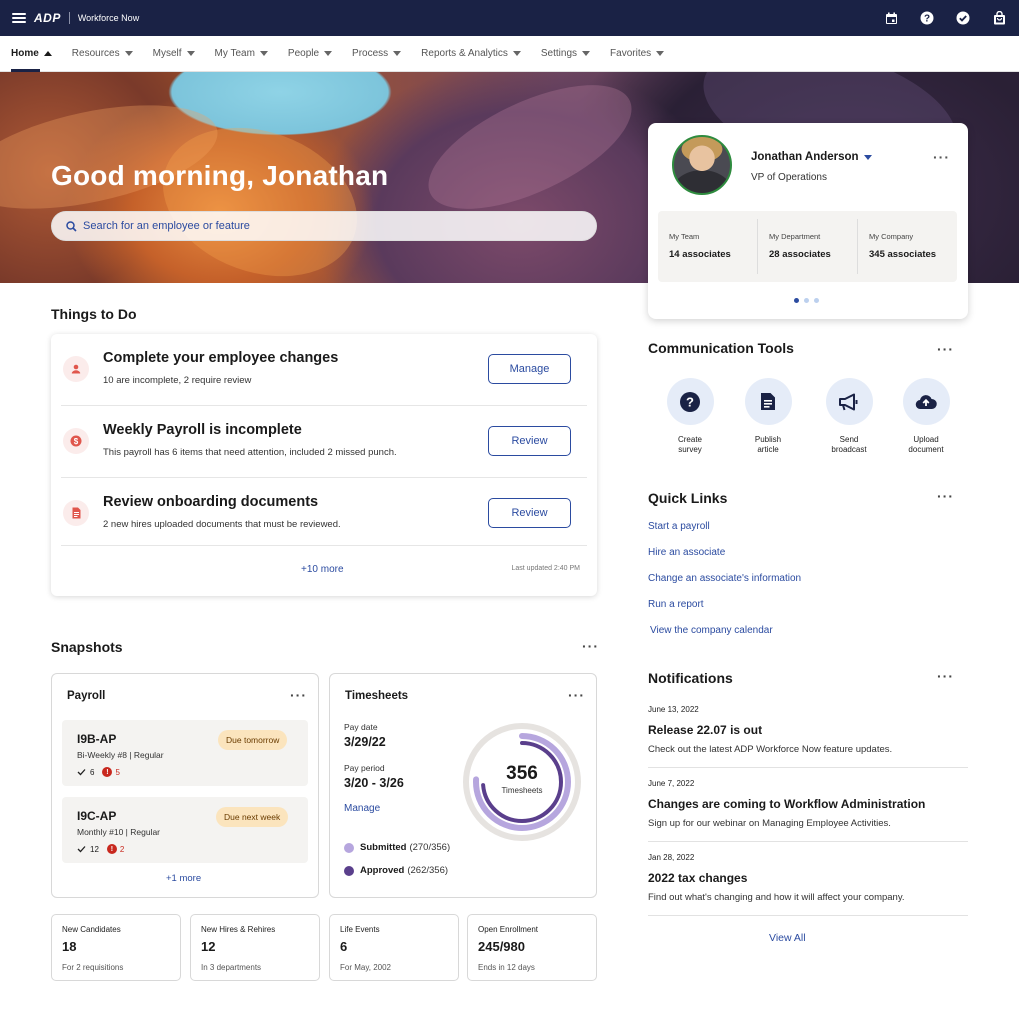 The height and width of the screenshot is (1024, 1019). Describe the element at coordinates (637, 54) in the screenshot. I see `nav-favorites: Favorites` at that location.